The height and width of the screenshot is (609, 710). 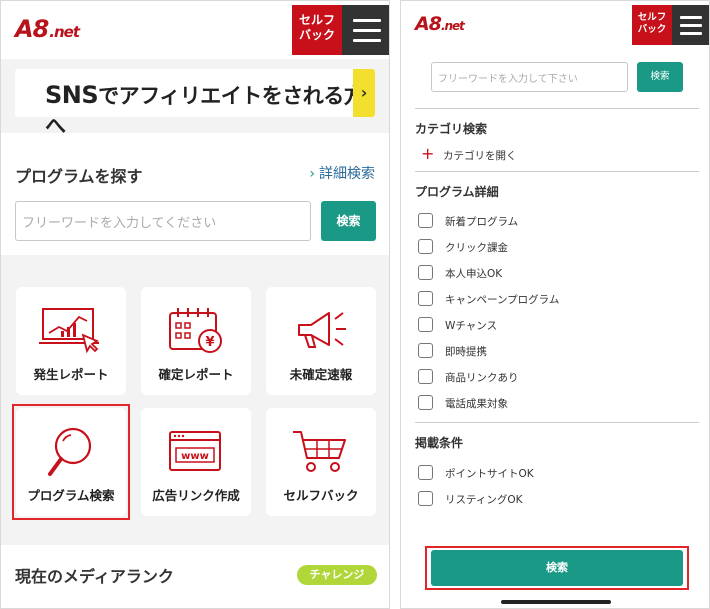 What do you see at coordinates (471, 326) in the screenshot?
I see `checkbox-label: Wチャンス` at bounding box center [471, 326].